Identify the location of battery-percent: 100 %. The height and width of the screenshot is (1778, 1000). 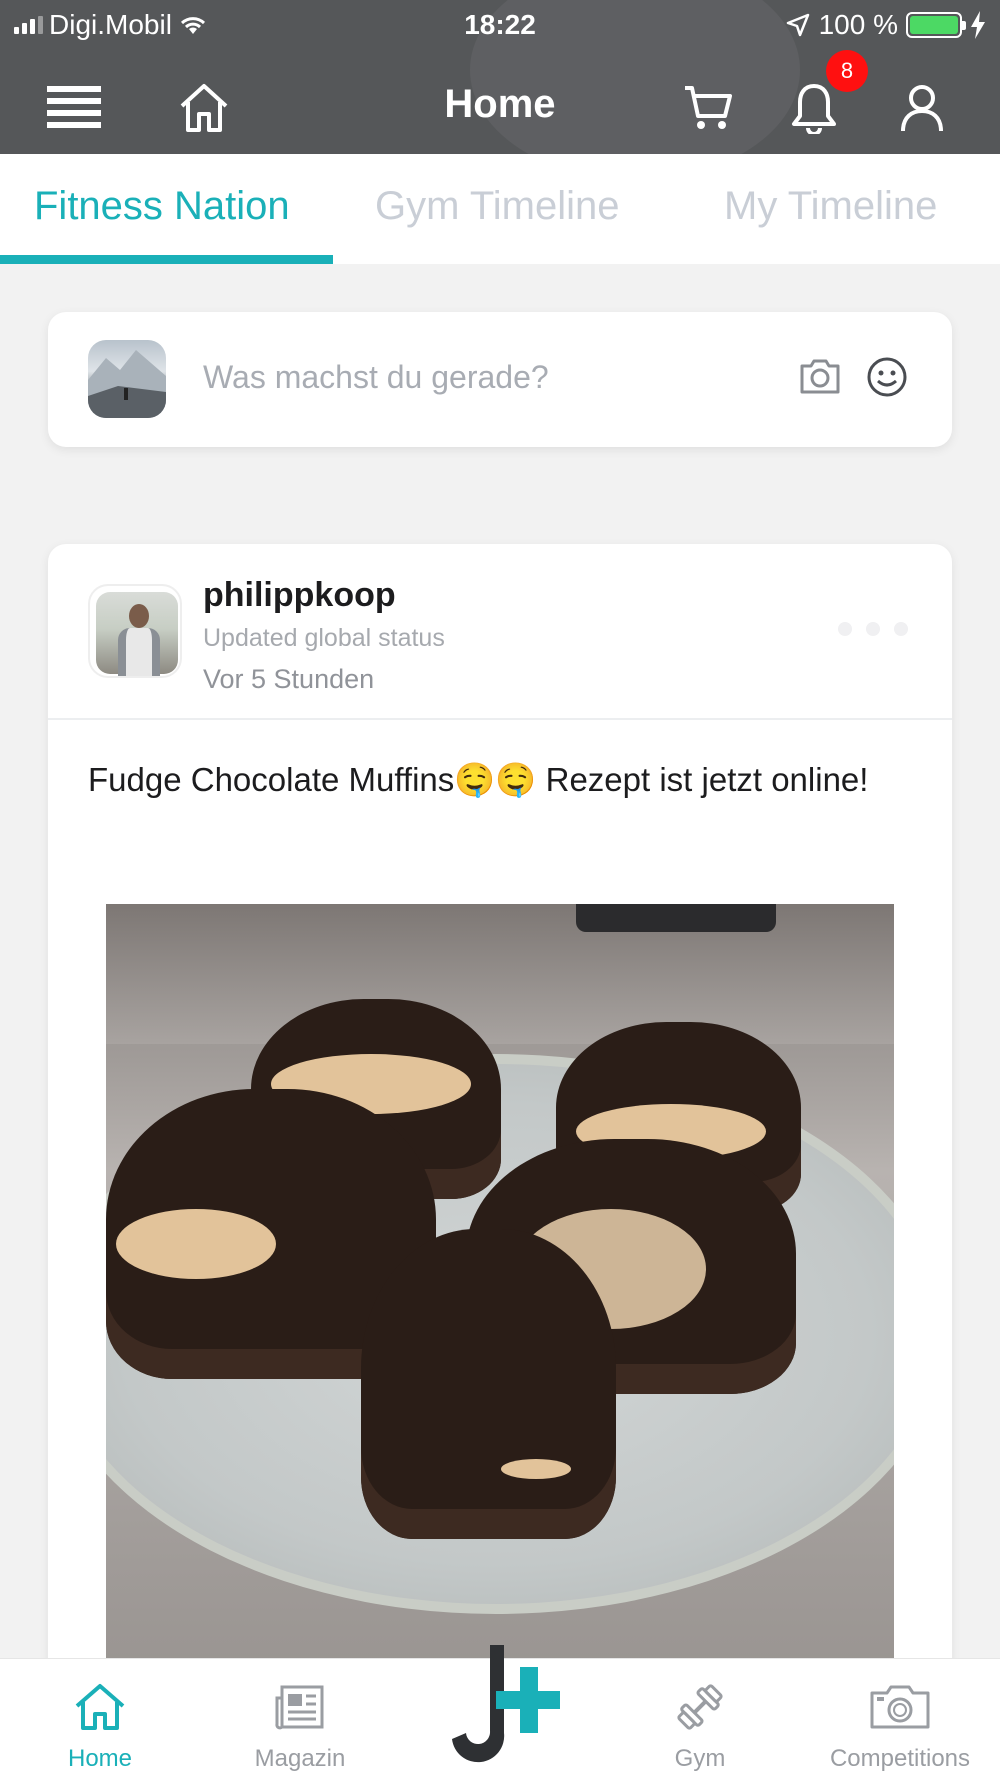
(858, 24).